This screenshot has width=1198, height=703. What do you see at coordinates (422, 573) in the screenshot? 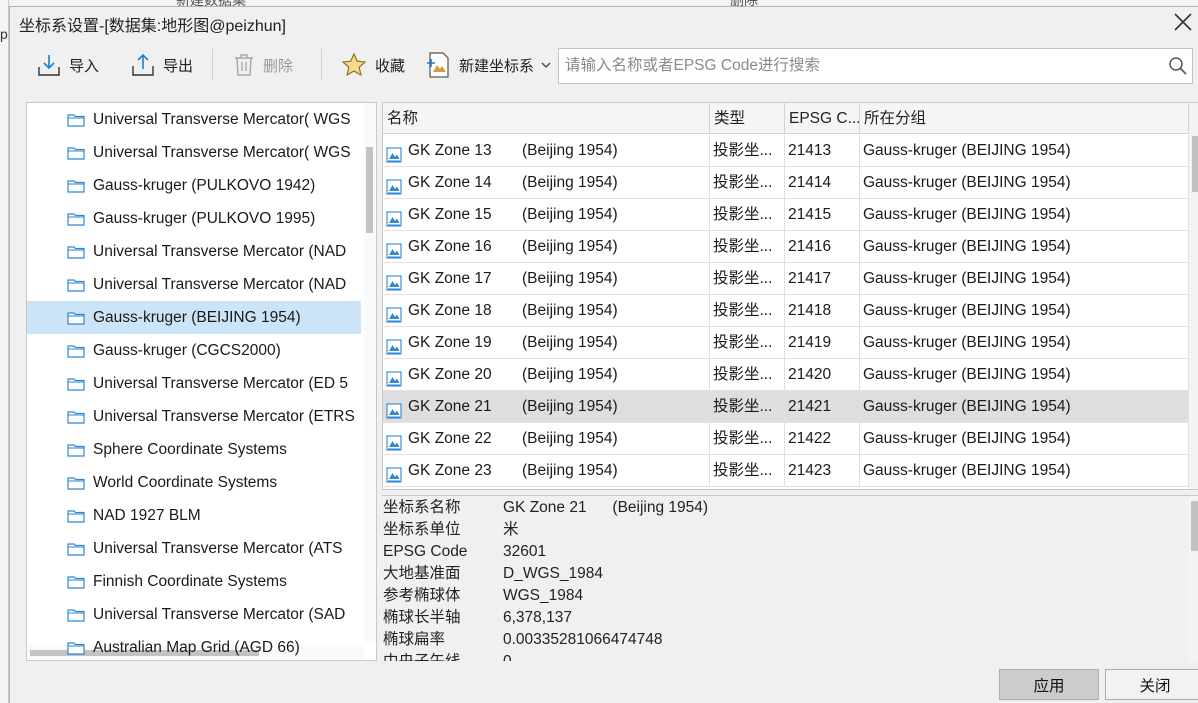
I see `info-key: 大地基准面` at bounding box center [422, 573].